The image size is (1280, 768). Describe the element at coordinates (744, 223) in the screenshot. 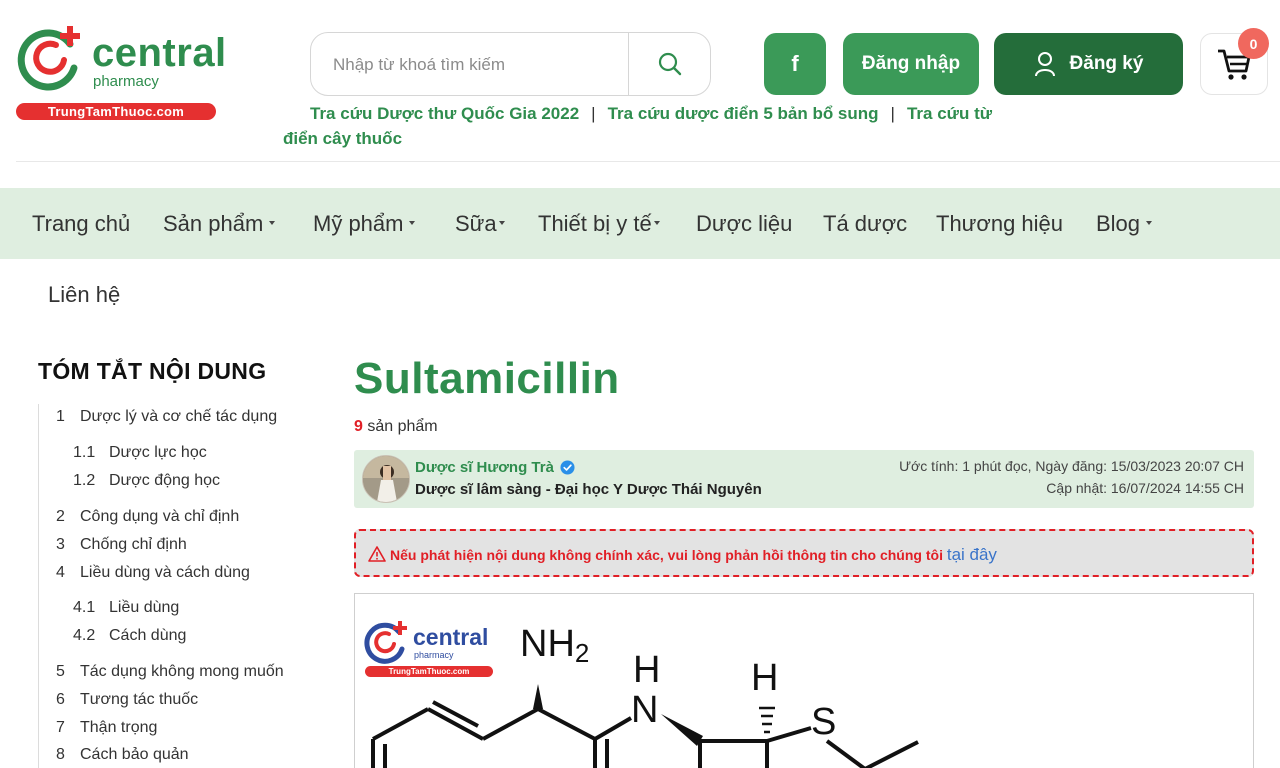

I see `nav-item-duoc-lieu: Dược liệu` at that location.